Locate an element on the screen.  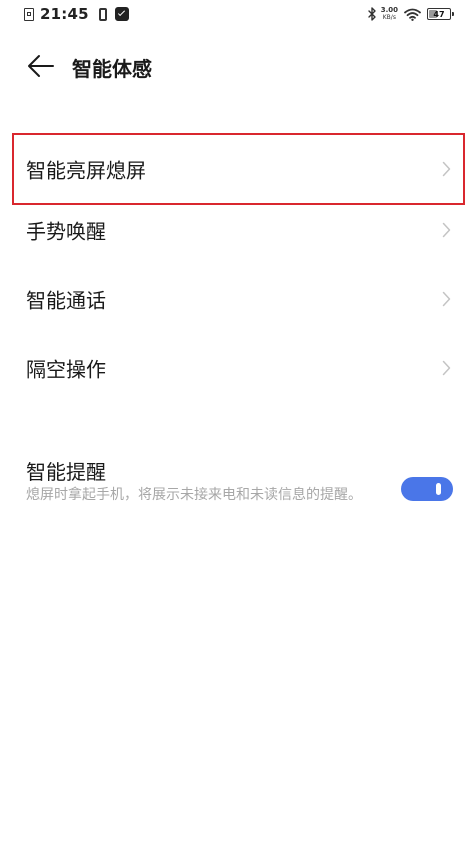
smart-reminder-description: 熄屏时拿起手机，将展示未接来电和未读信息的提醒。 is located at coordinates (194, 495).